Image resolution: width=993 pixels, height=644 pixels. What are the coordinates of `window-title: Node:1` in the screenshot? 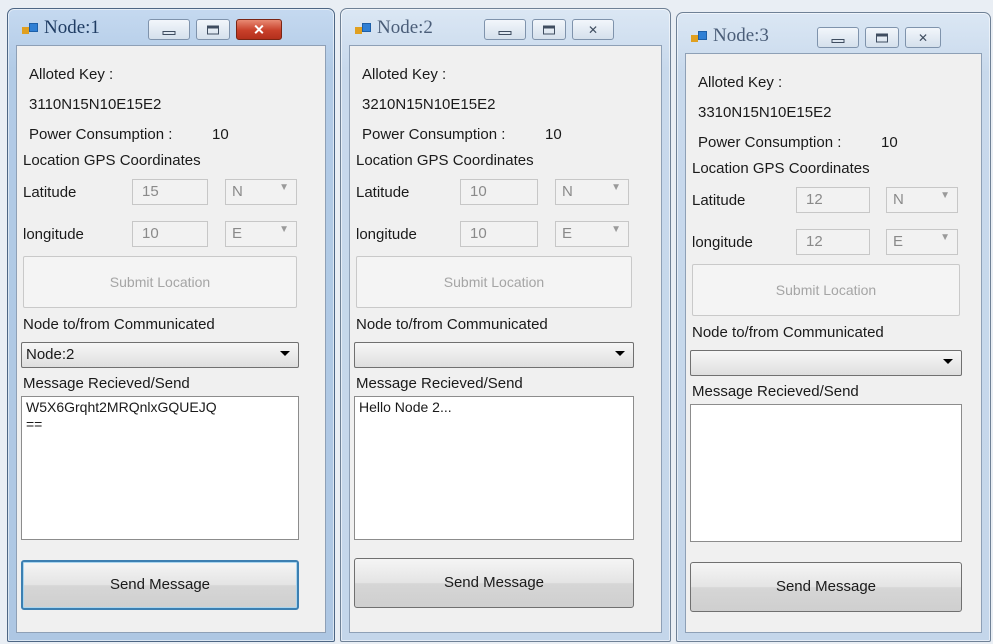 It's located at (72, 27).